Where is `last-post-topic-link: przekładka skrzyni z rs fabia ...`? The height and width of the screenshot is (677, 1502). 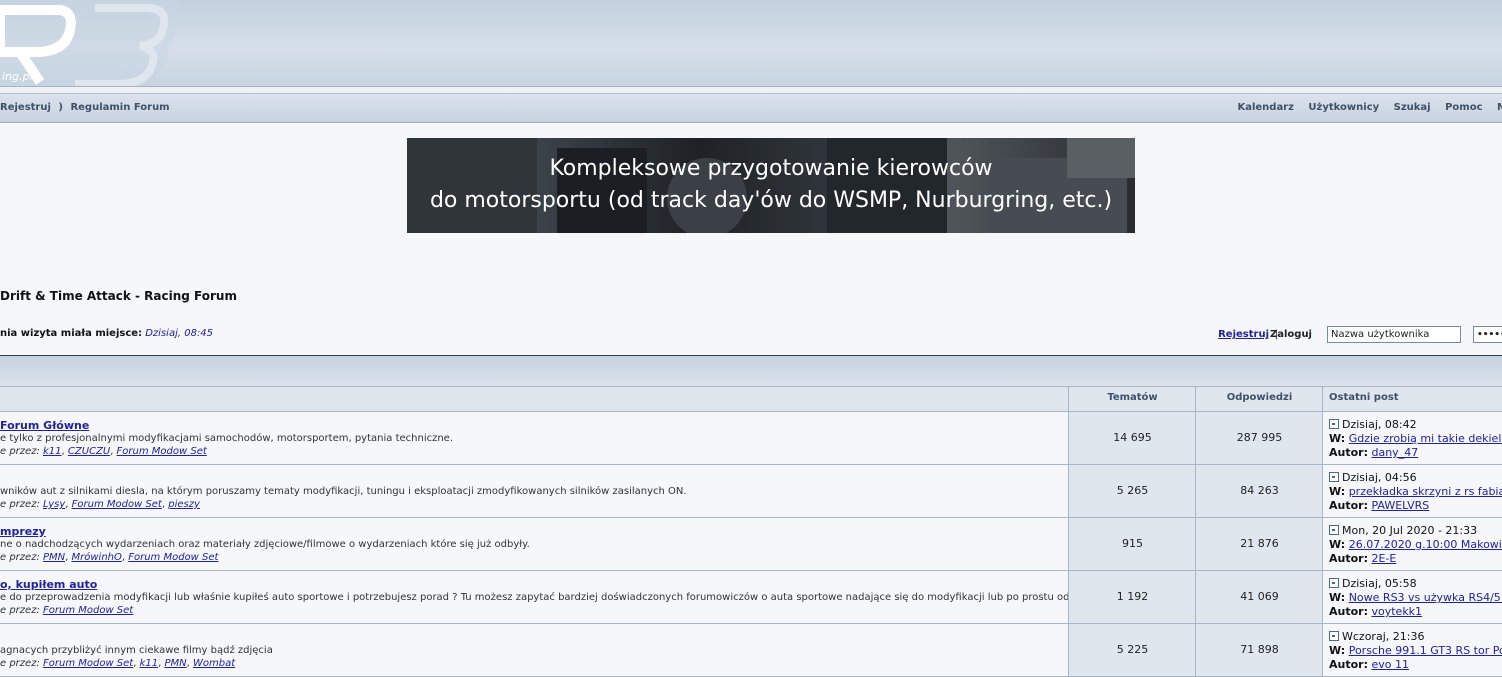 last-post-topic-link: przekładka skrzyni z rs fabia ... is located at coordinates (1425, 491).